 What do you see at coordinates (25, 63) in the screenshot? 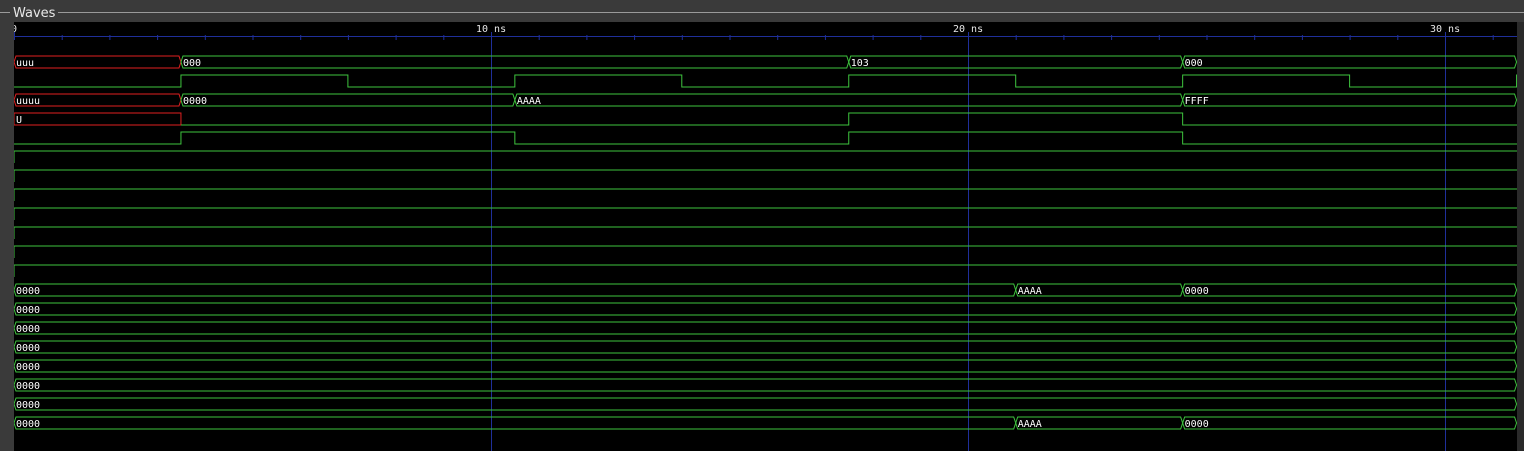
I see `bus-value-label: uuu` at bounding box center [25, 63].